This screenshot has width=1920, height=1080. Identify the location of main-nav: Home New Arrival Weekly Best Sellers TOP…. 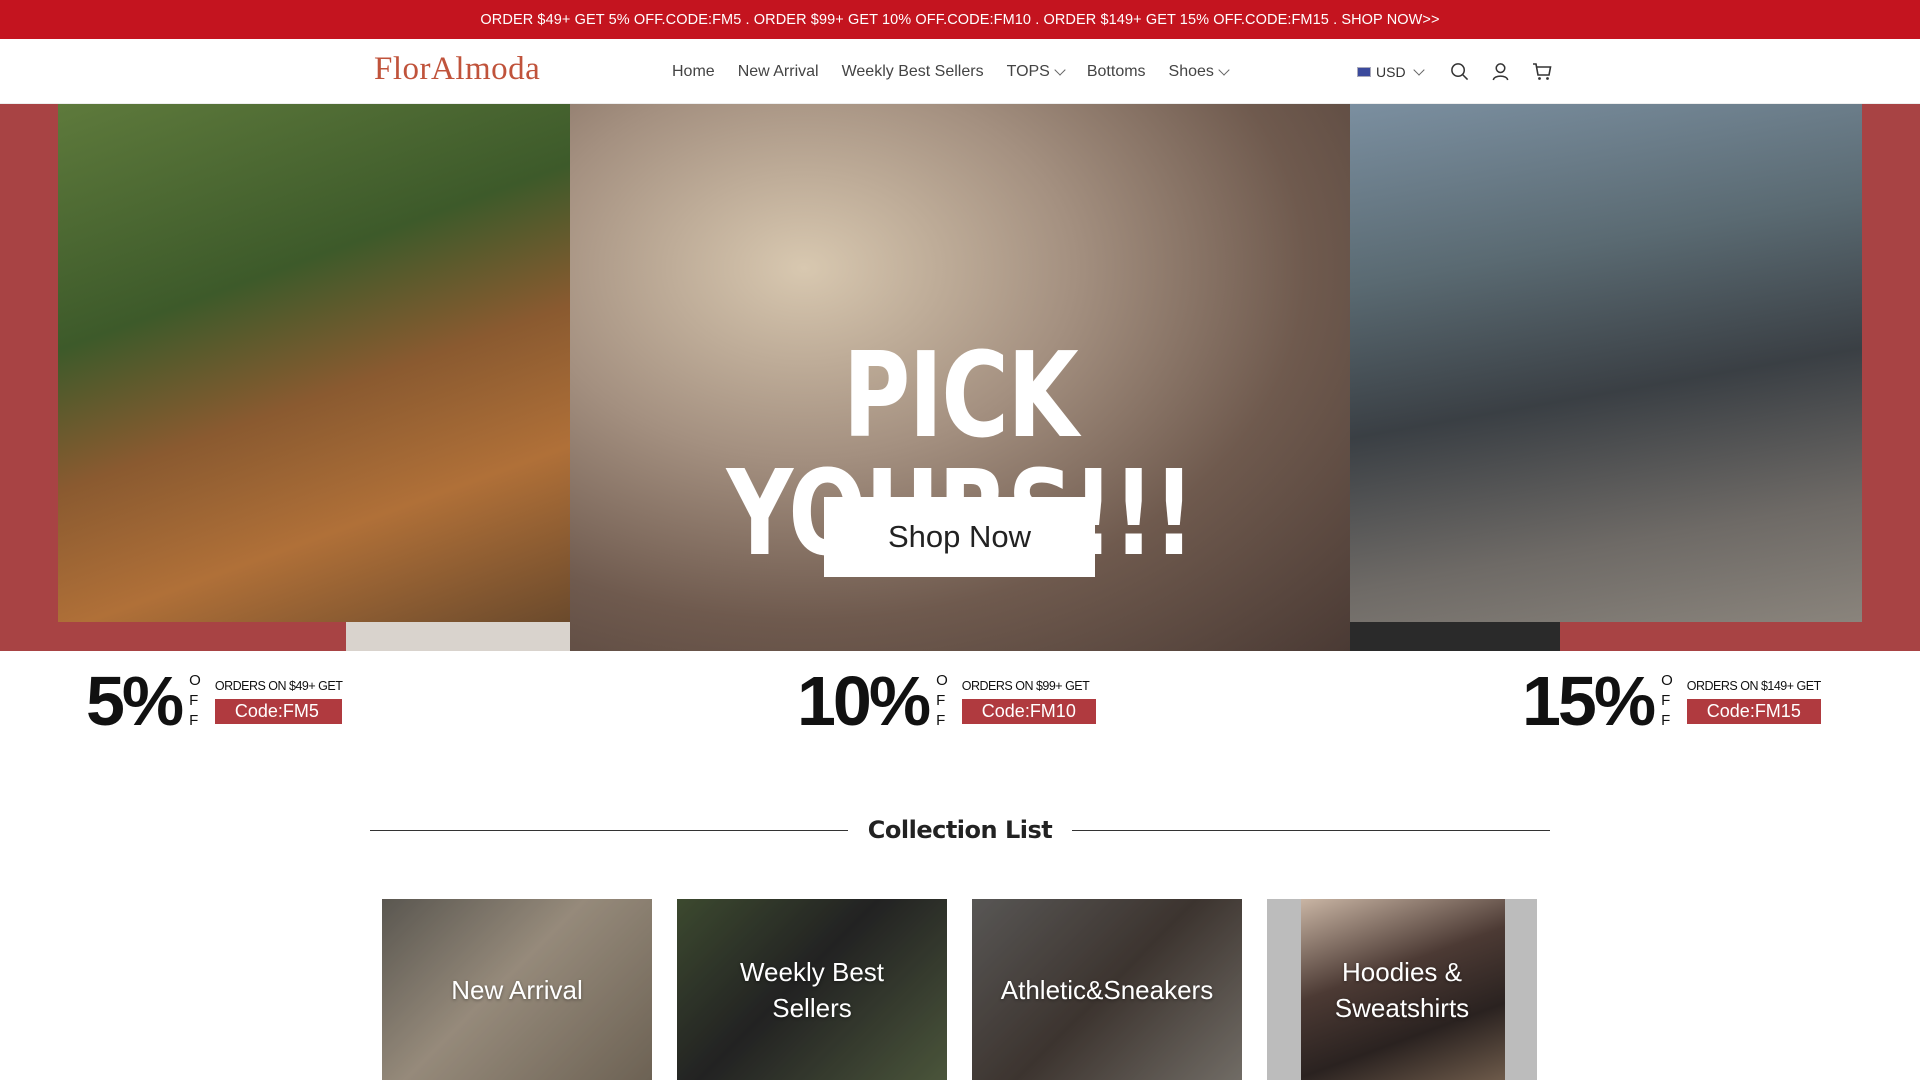
(951, 71).